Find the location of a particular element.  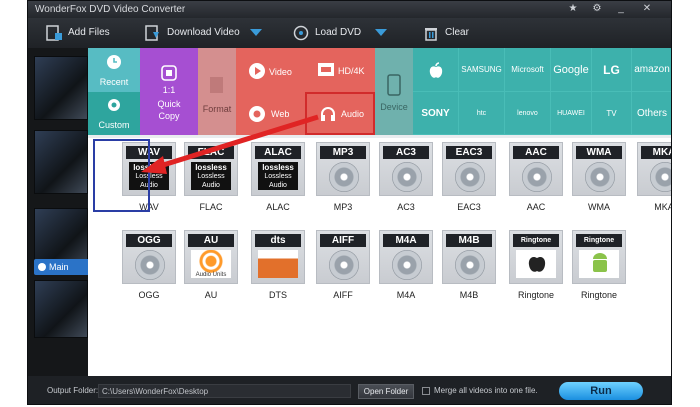

annotation-arrow is located at coordinates (230, 144).